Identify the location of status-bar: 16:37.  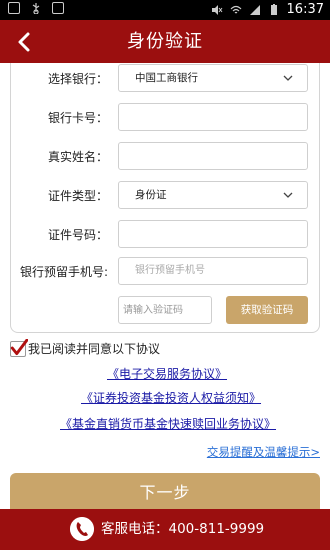
(165, 10).